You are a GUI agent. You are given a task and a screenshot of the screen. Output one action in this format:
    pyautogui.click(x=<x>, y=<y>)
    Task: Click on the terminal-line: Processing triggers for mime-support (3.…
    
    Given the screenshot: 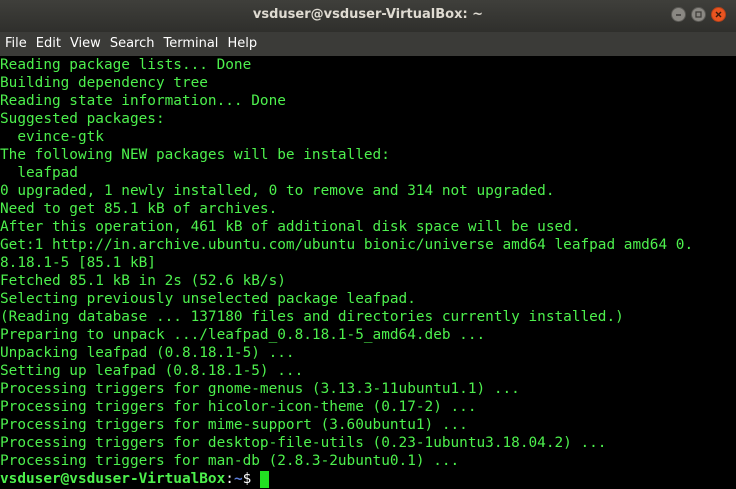 What is the action you would take?
    pyautogui.click(x=234, y=425)
    